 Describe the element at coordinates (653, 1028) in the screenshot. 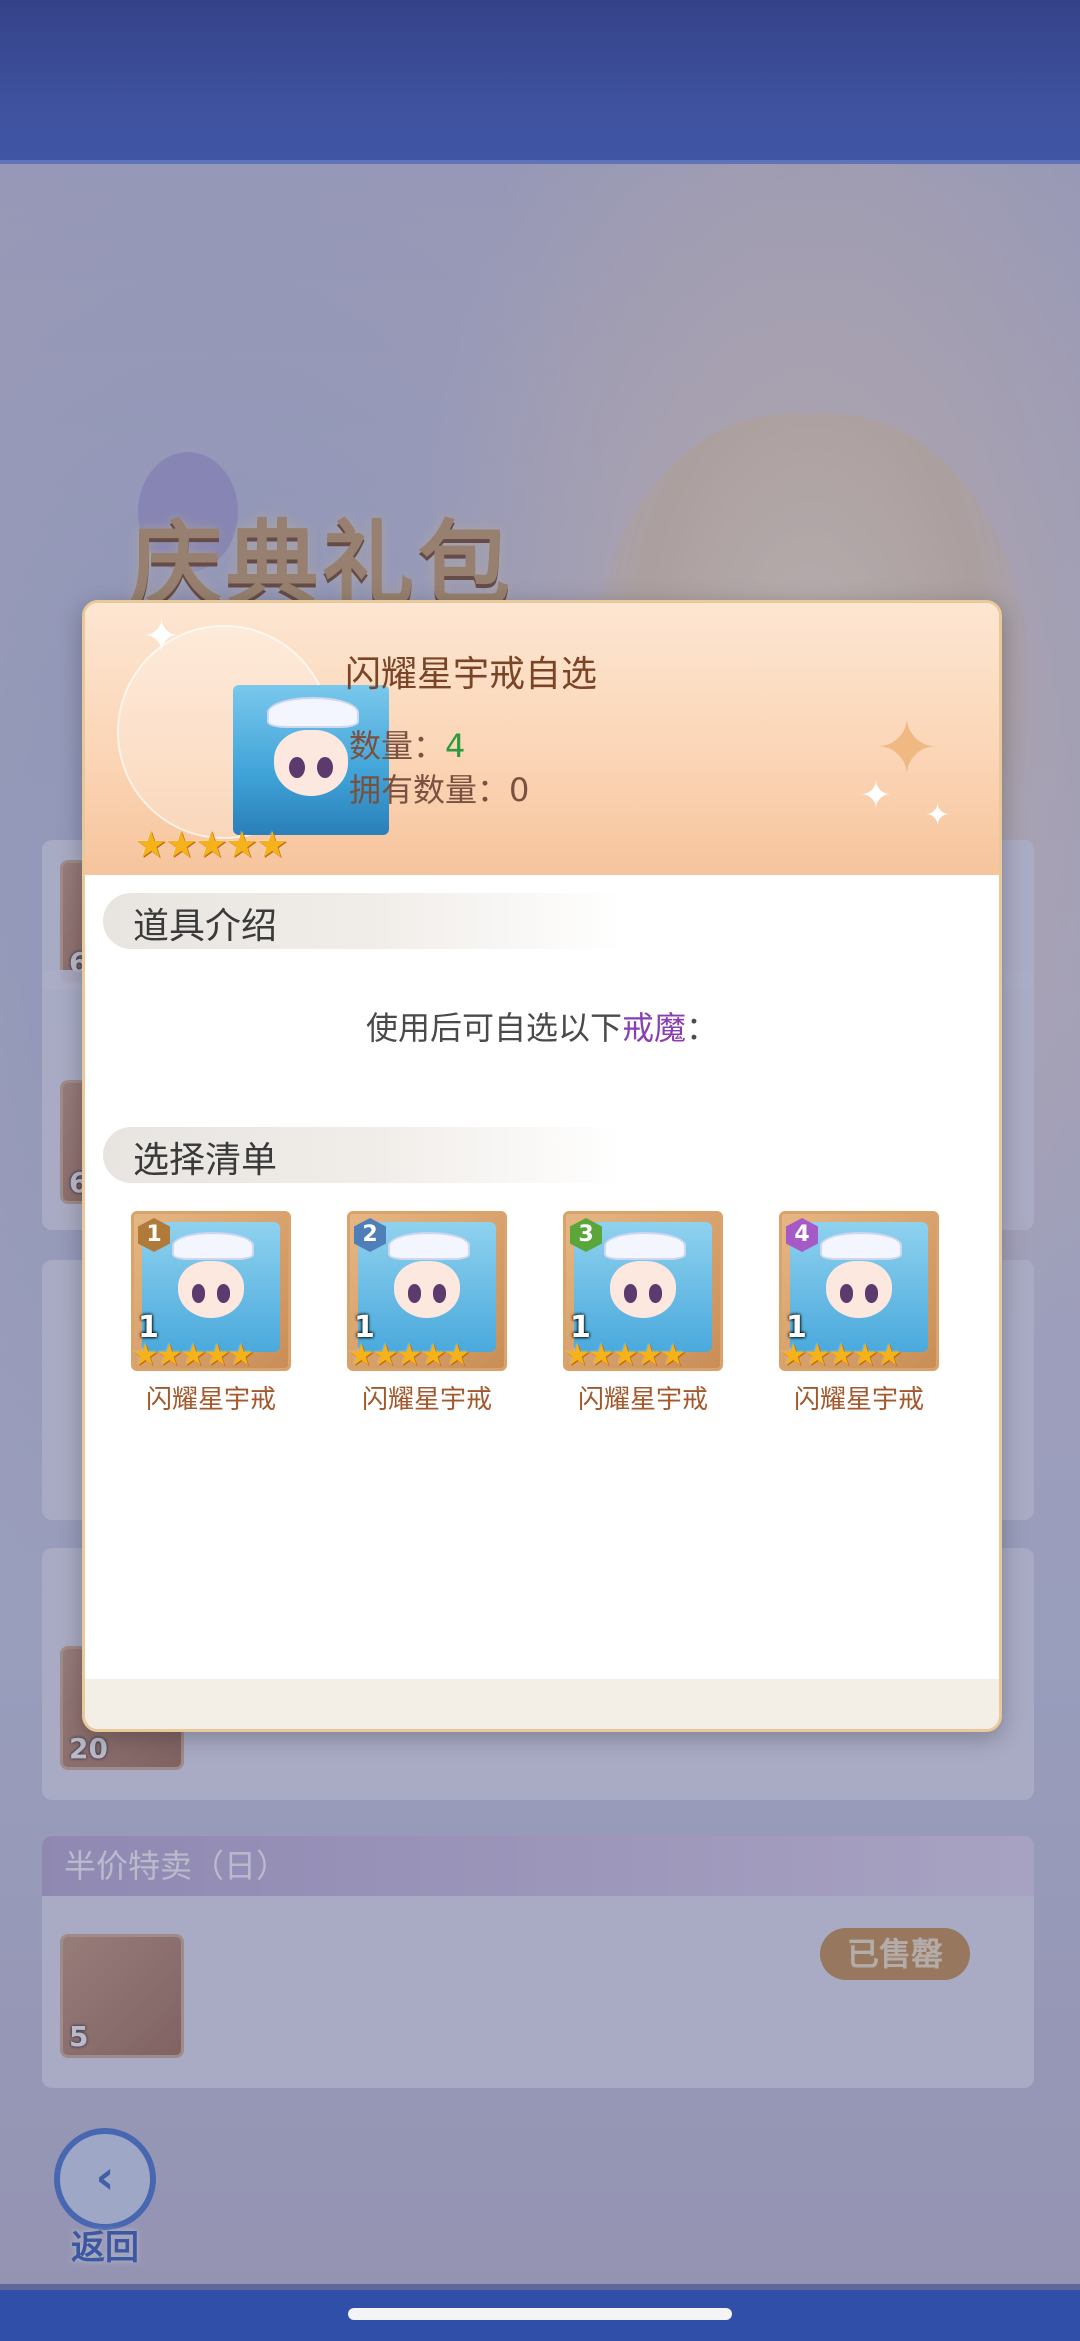

I see `description-highlight: 戒魔` at that location.